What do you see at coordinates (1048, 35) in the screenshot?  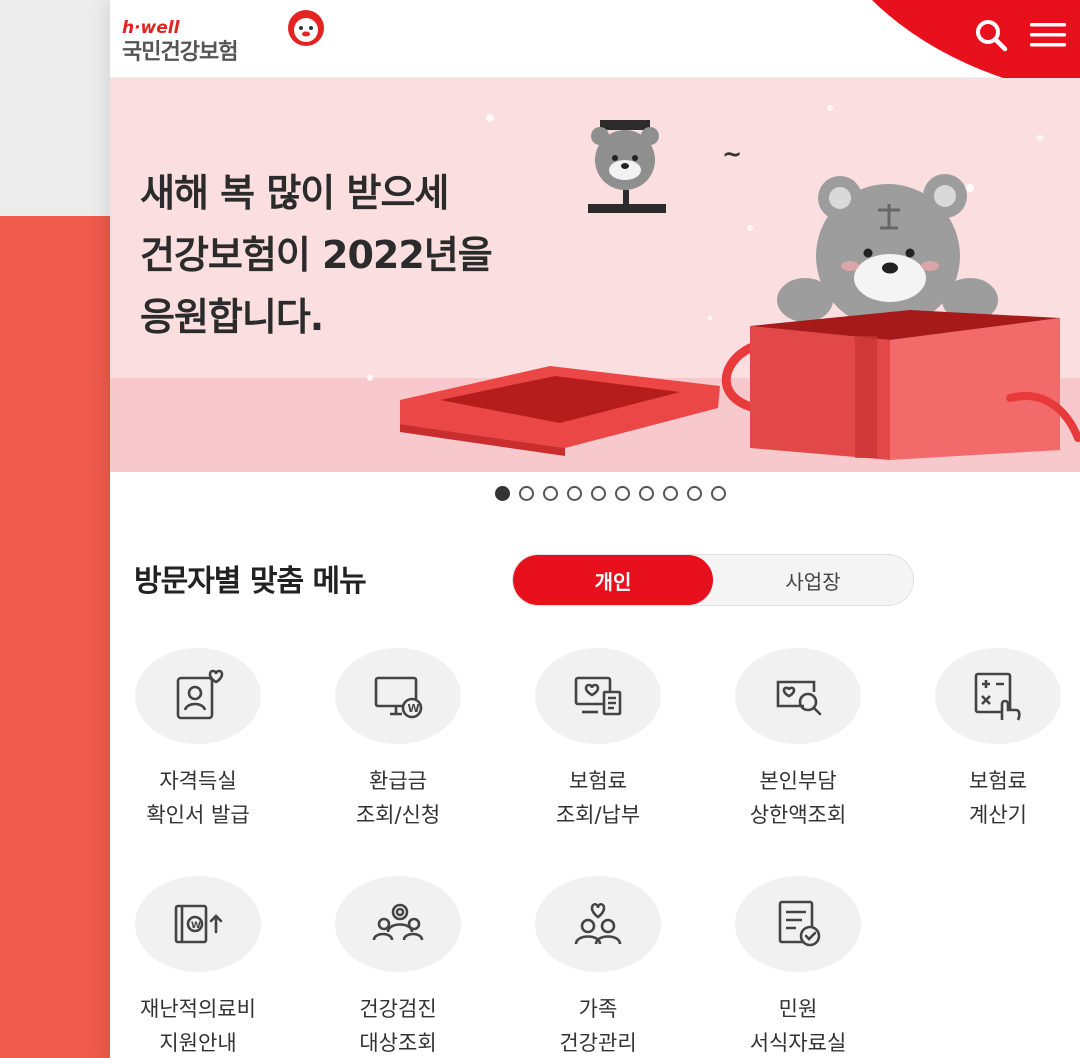 I see `menu-icon` at bounding box center [1048, 35].